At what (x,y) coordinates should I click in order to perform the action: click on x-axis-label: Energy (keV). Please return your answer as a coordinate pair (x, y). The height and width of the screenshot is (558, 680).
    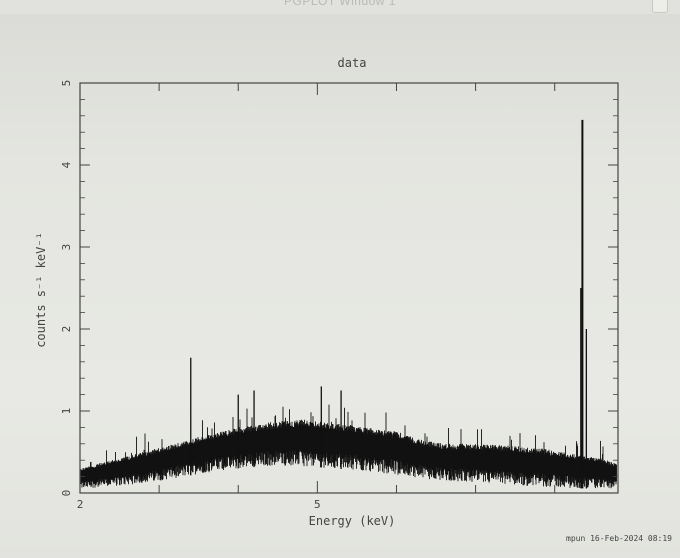
    Looking at the image, I should click on (352, 521).